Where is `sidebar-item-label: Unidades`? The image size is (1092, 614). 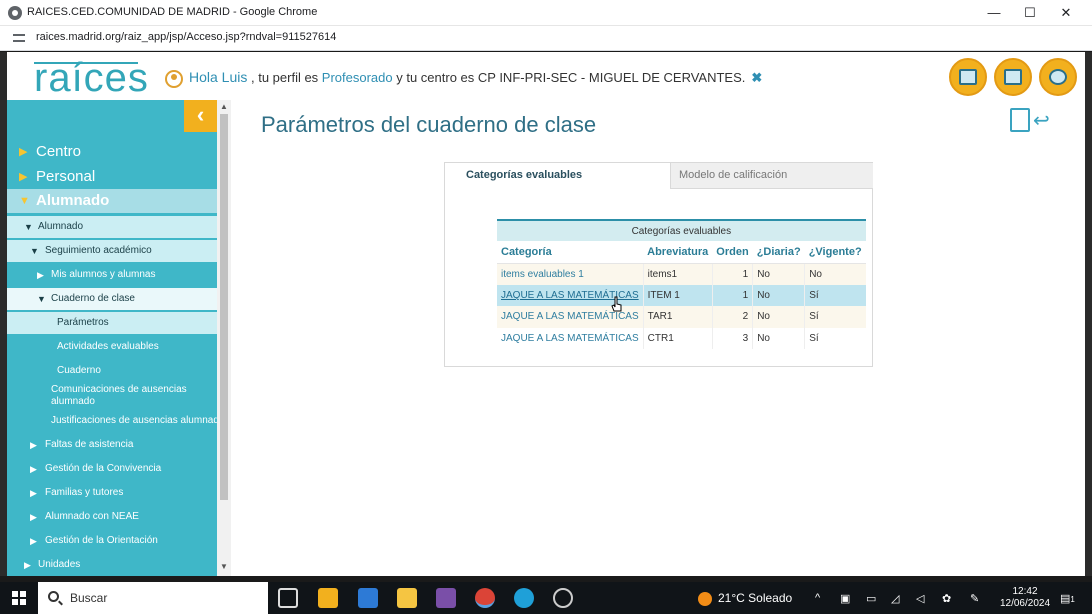 sidebar-item-label: Unidades is located at coordinates (59, 564).